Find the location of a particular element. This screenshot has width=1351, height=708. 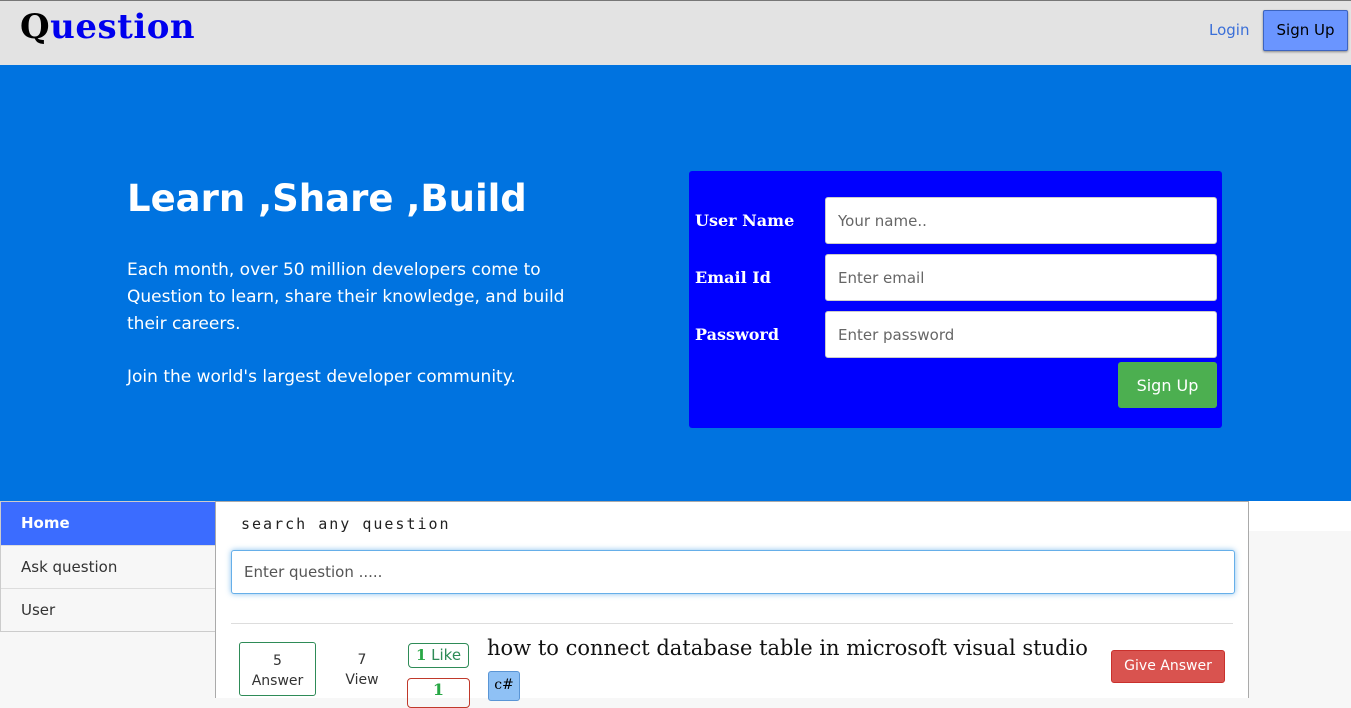

signup-button-top: Sign Up is located at coordinates (1305, 30).